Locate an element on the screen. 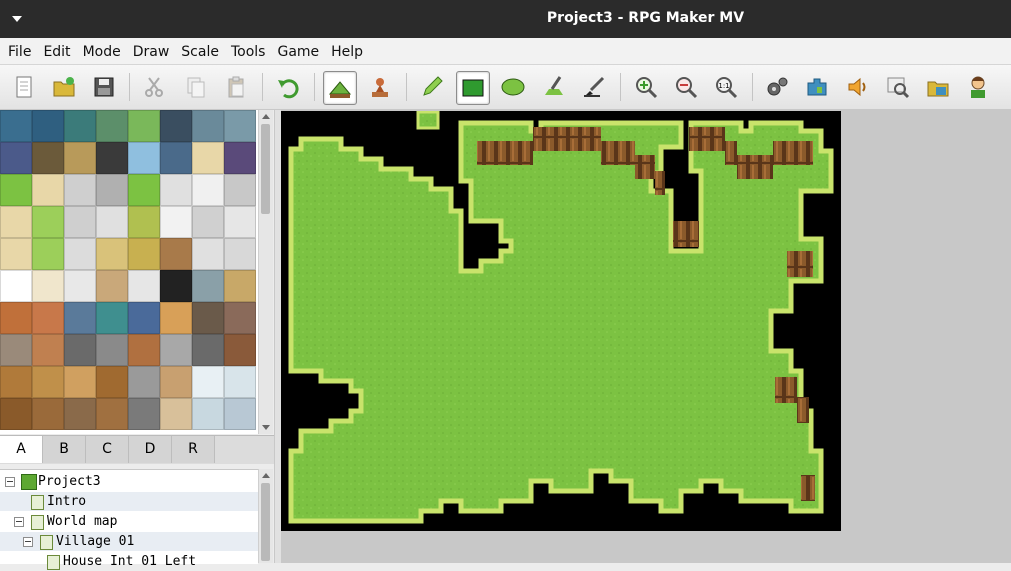 This screenshot has height=571, width=1011. tileset-palette is located at coordinates (129, 272).